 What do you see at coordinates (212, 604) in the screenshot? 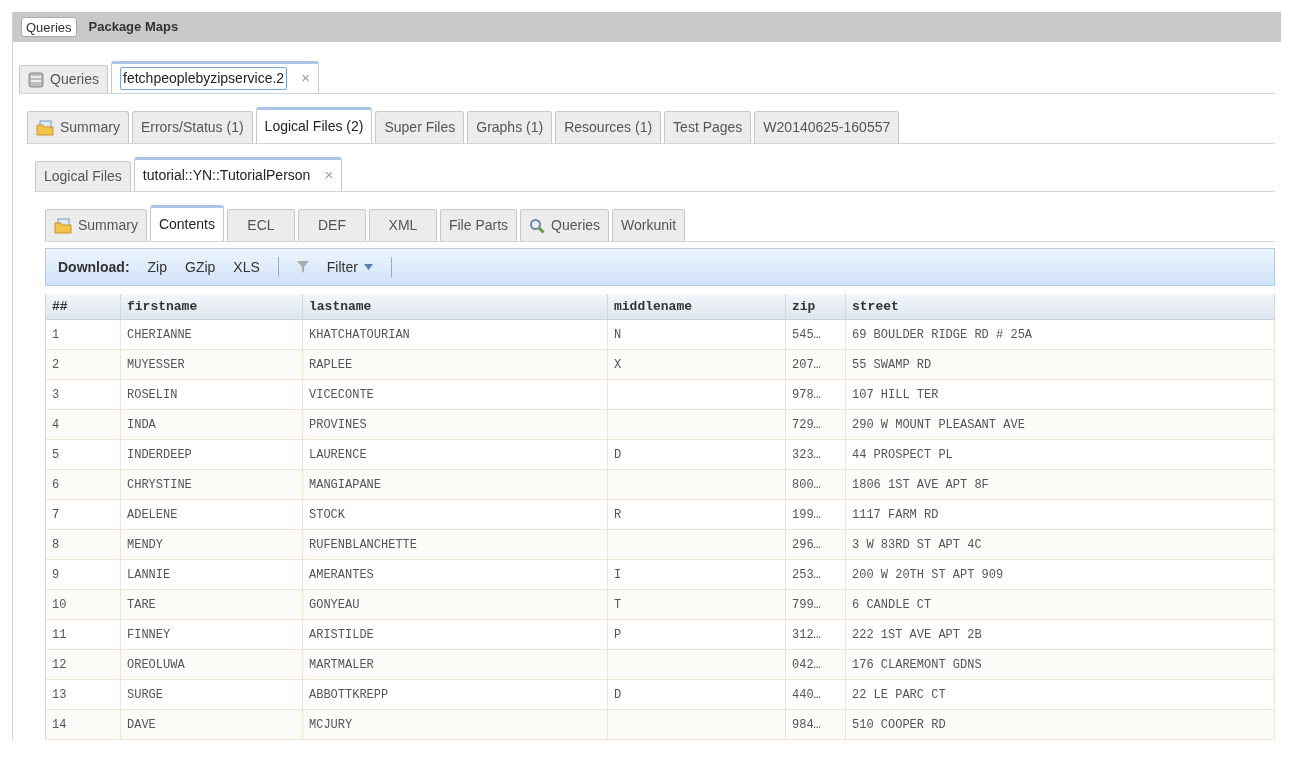
I see `table-cell: TARE` at bounding box center [212, 604].